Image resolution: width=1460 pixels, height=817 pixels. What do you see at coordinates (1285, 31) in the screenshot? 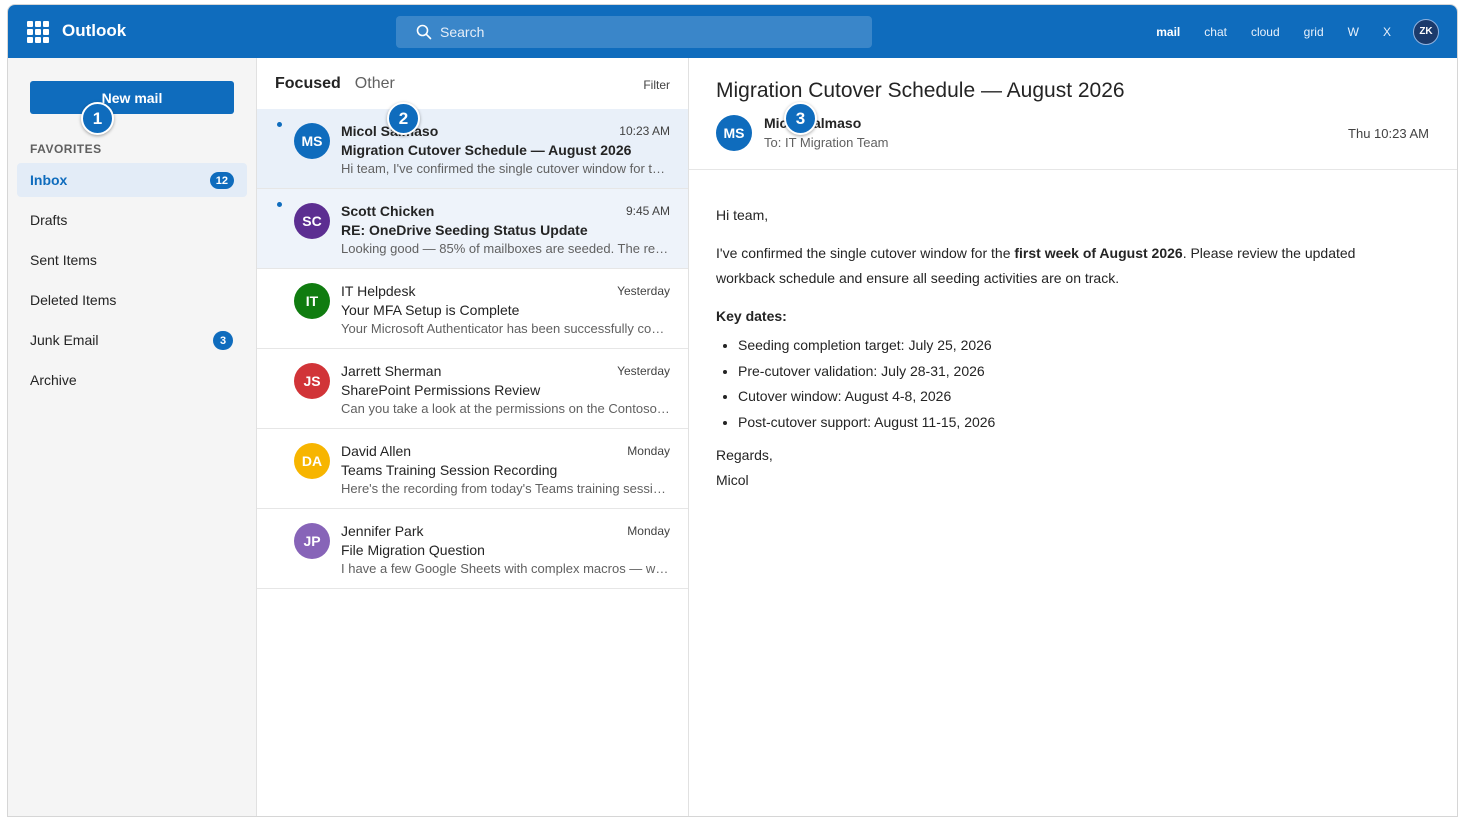
I see `top-links: mail chat cloud grid W X ZK` at bounding box center [1285, 31].